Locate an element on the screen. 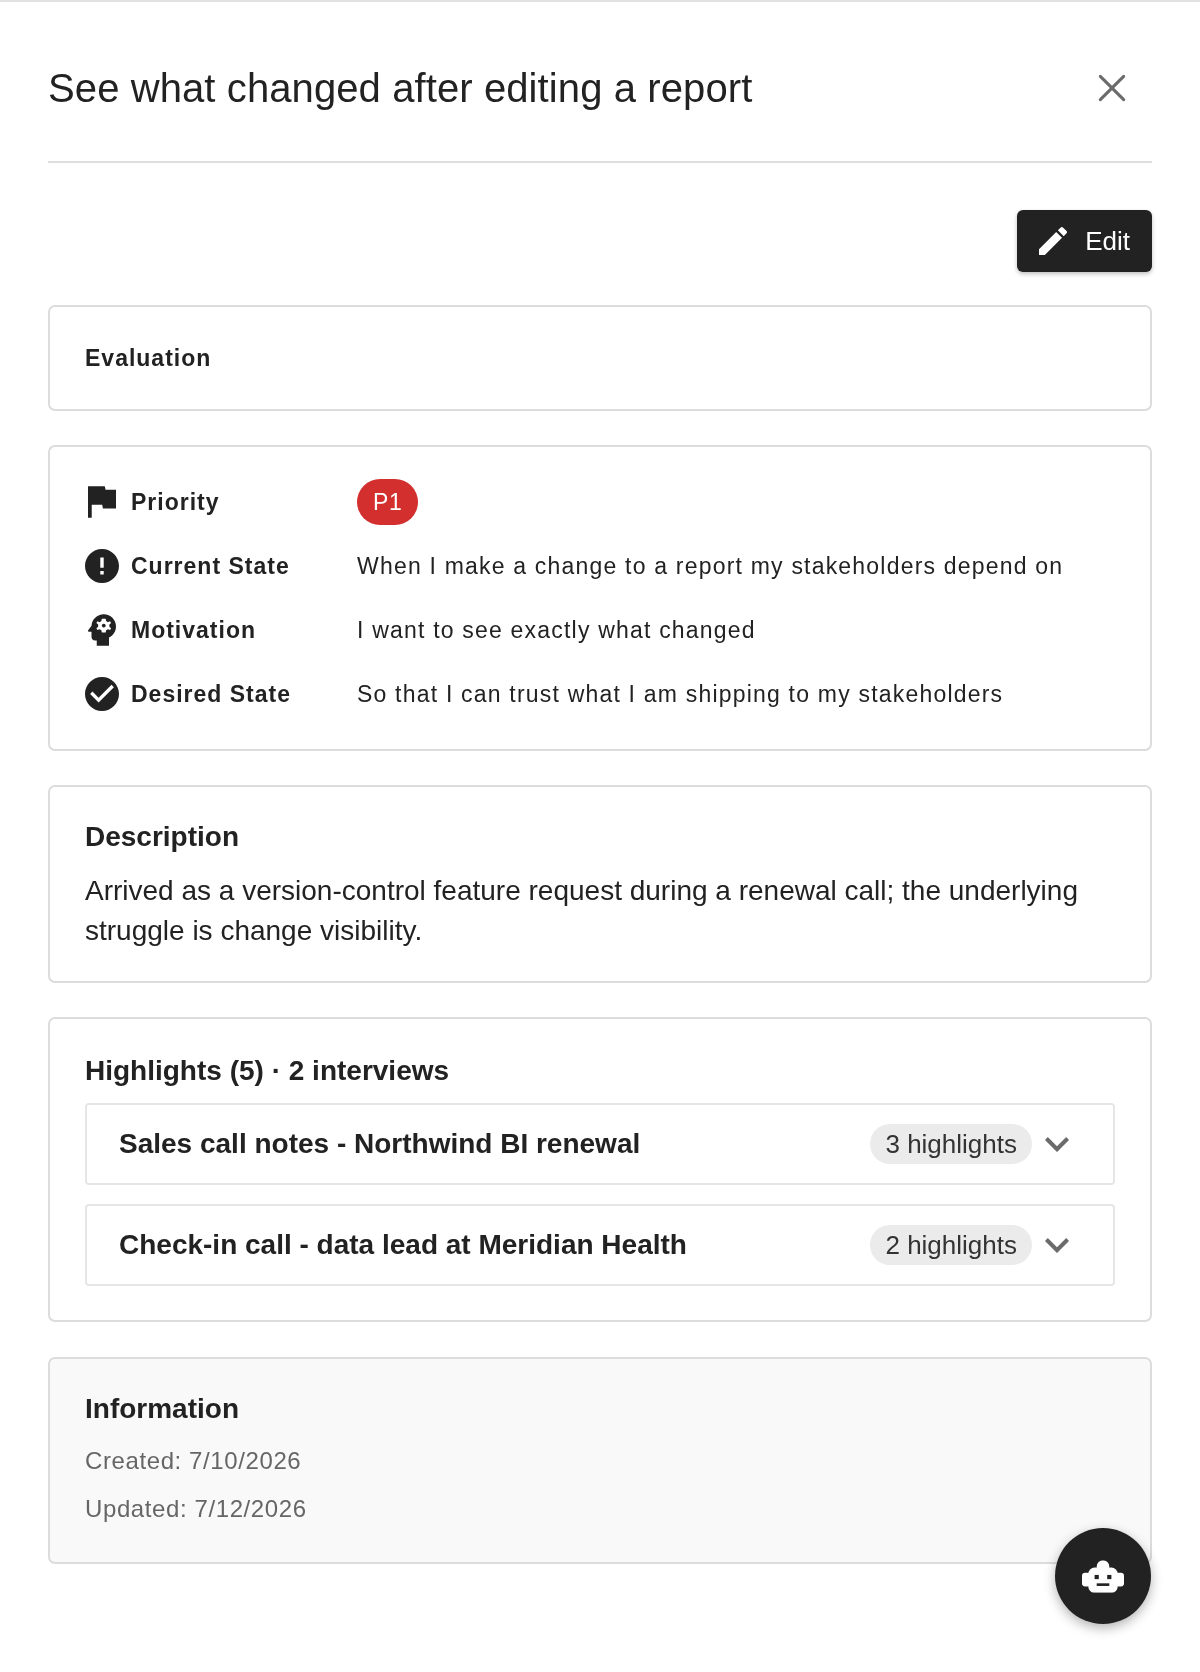 The image size is (1200, 1672). interview-accordion: Sales call notes - Northwind BI renewal 3 highlights is located at coordinates (600, 1144).